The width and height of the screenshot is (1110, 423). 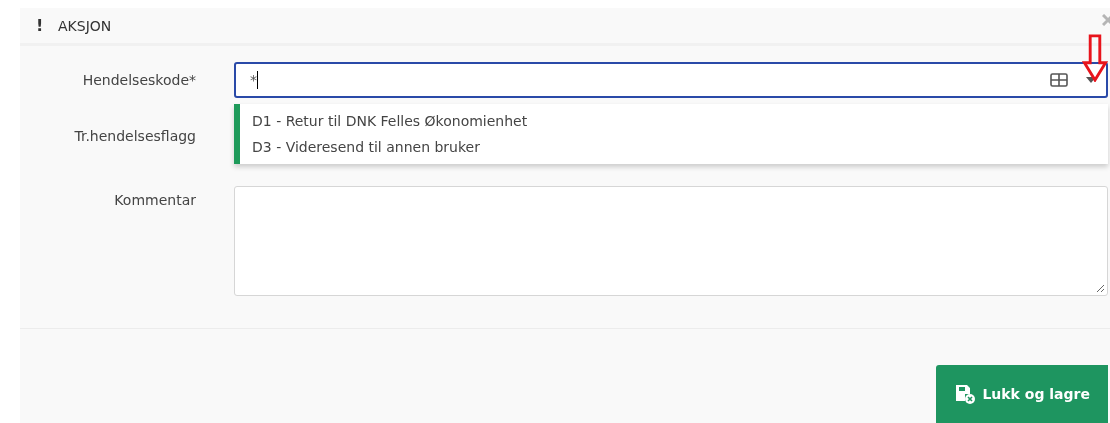 What do you see at coordinates (1091, 80) in the screenshot?
I see `dropdown-caret-icon` at bounding box center [1091, 80].